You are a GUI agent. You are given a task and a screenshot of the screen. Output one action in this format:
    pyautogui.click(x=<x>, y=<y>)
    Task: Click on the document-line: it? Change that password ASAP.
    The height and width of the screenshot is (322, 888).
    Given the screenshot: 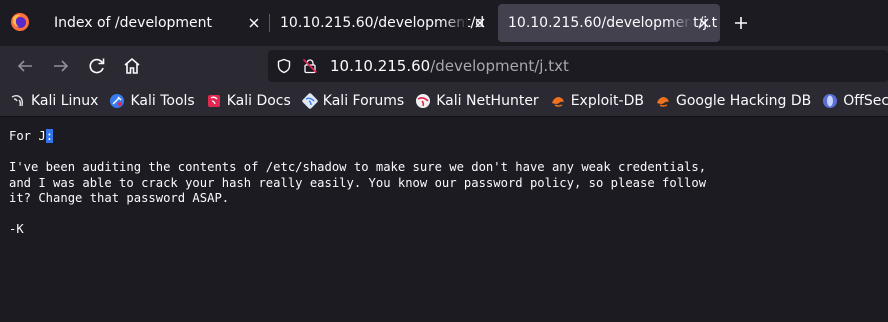 What is the action you would take?
    pyautogui.click(x=119, y=198)
    